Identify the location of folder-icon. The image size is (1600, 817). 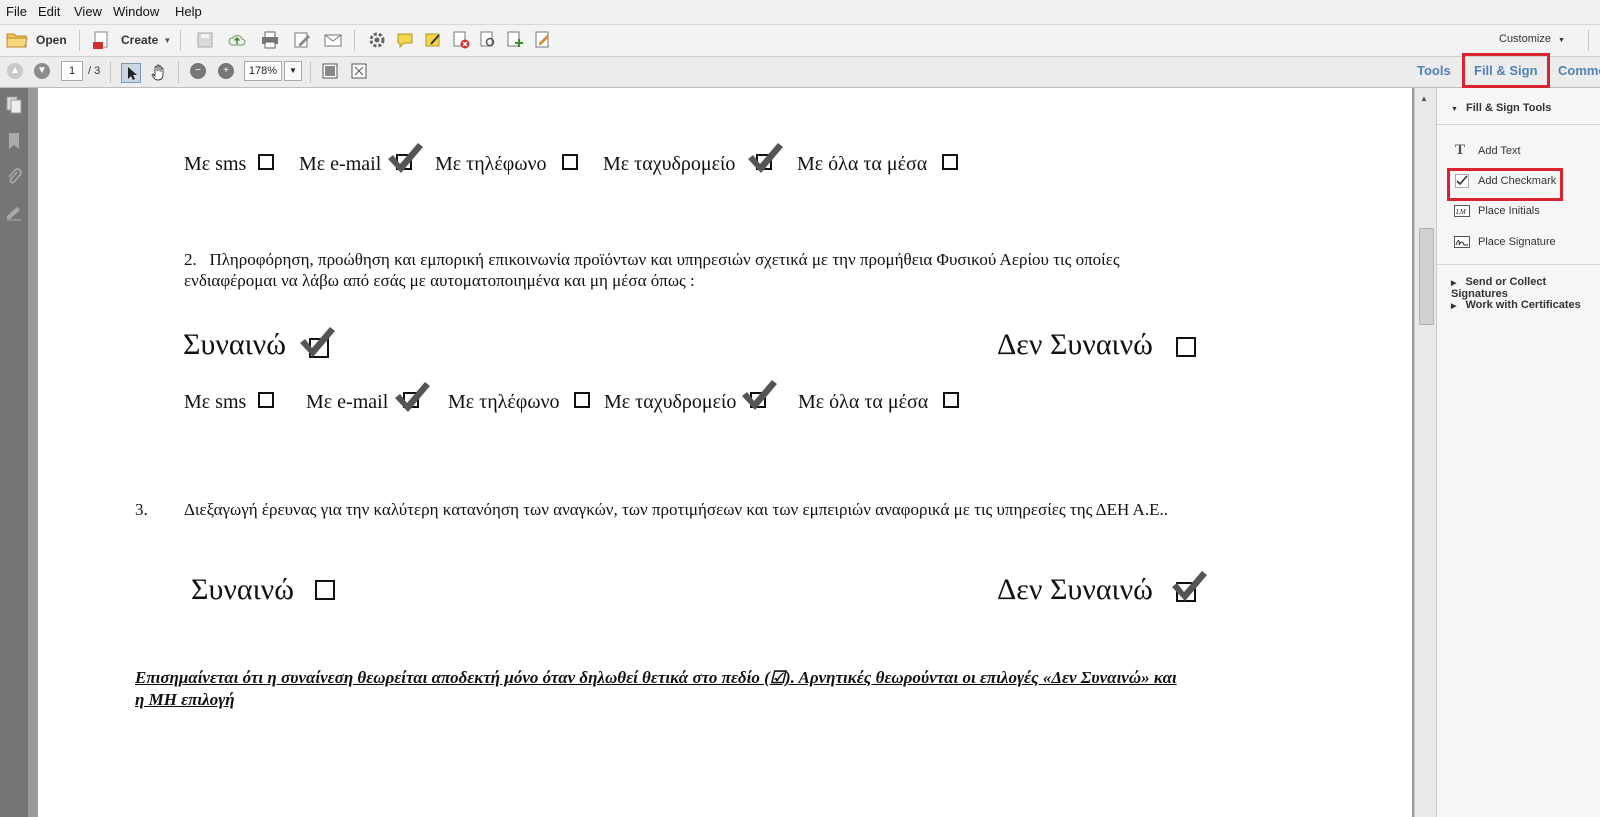
(17, 40).